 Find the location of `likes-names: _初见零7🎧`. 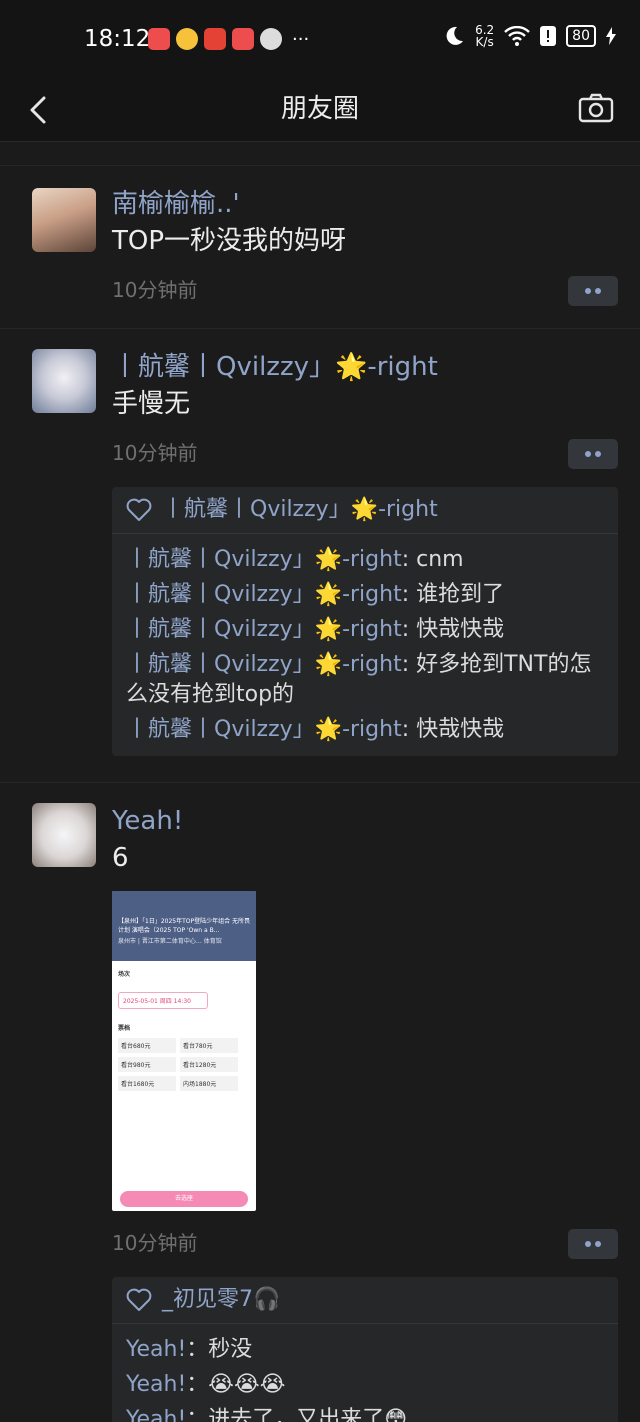

likes-names: _初见零7🎧 is located at coordinates (221, 1300).